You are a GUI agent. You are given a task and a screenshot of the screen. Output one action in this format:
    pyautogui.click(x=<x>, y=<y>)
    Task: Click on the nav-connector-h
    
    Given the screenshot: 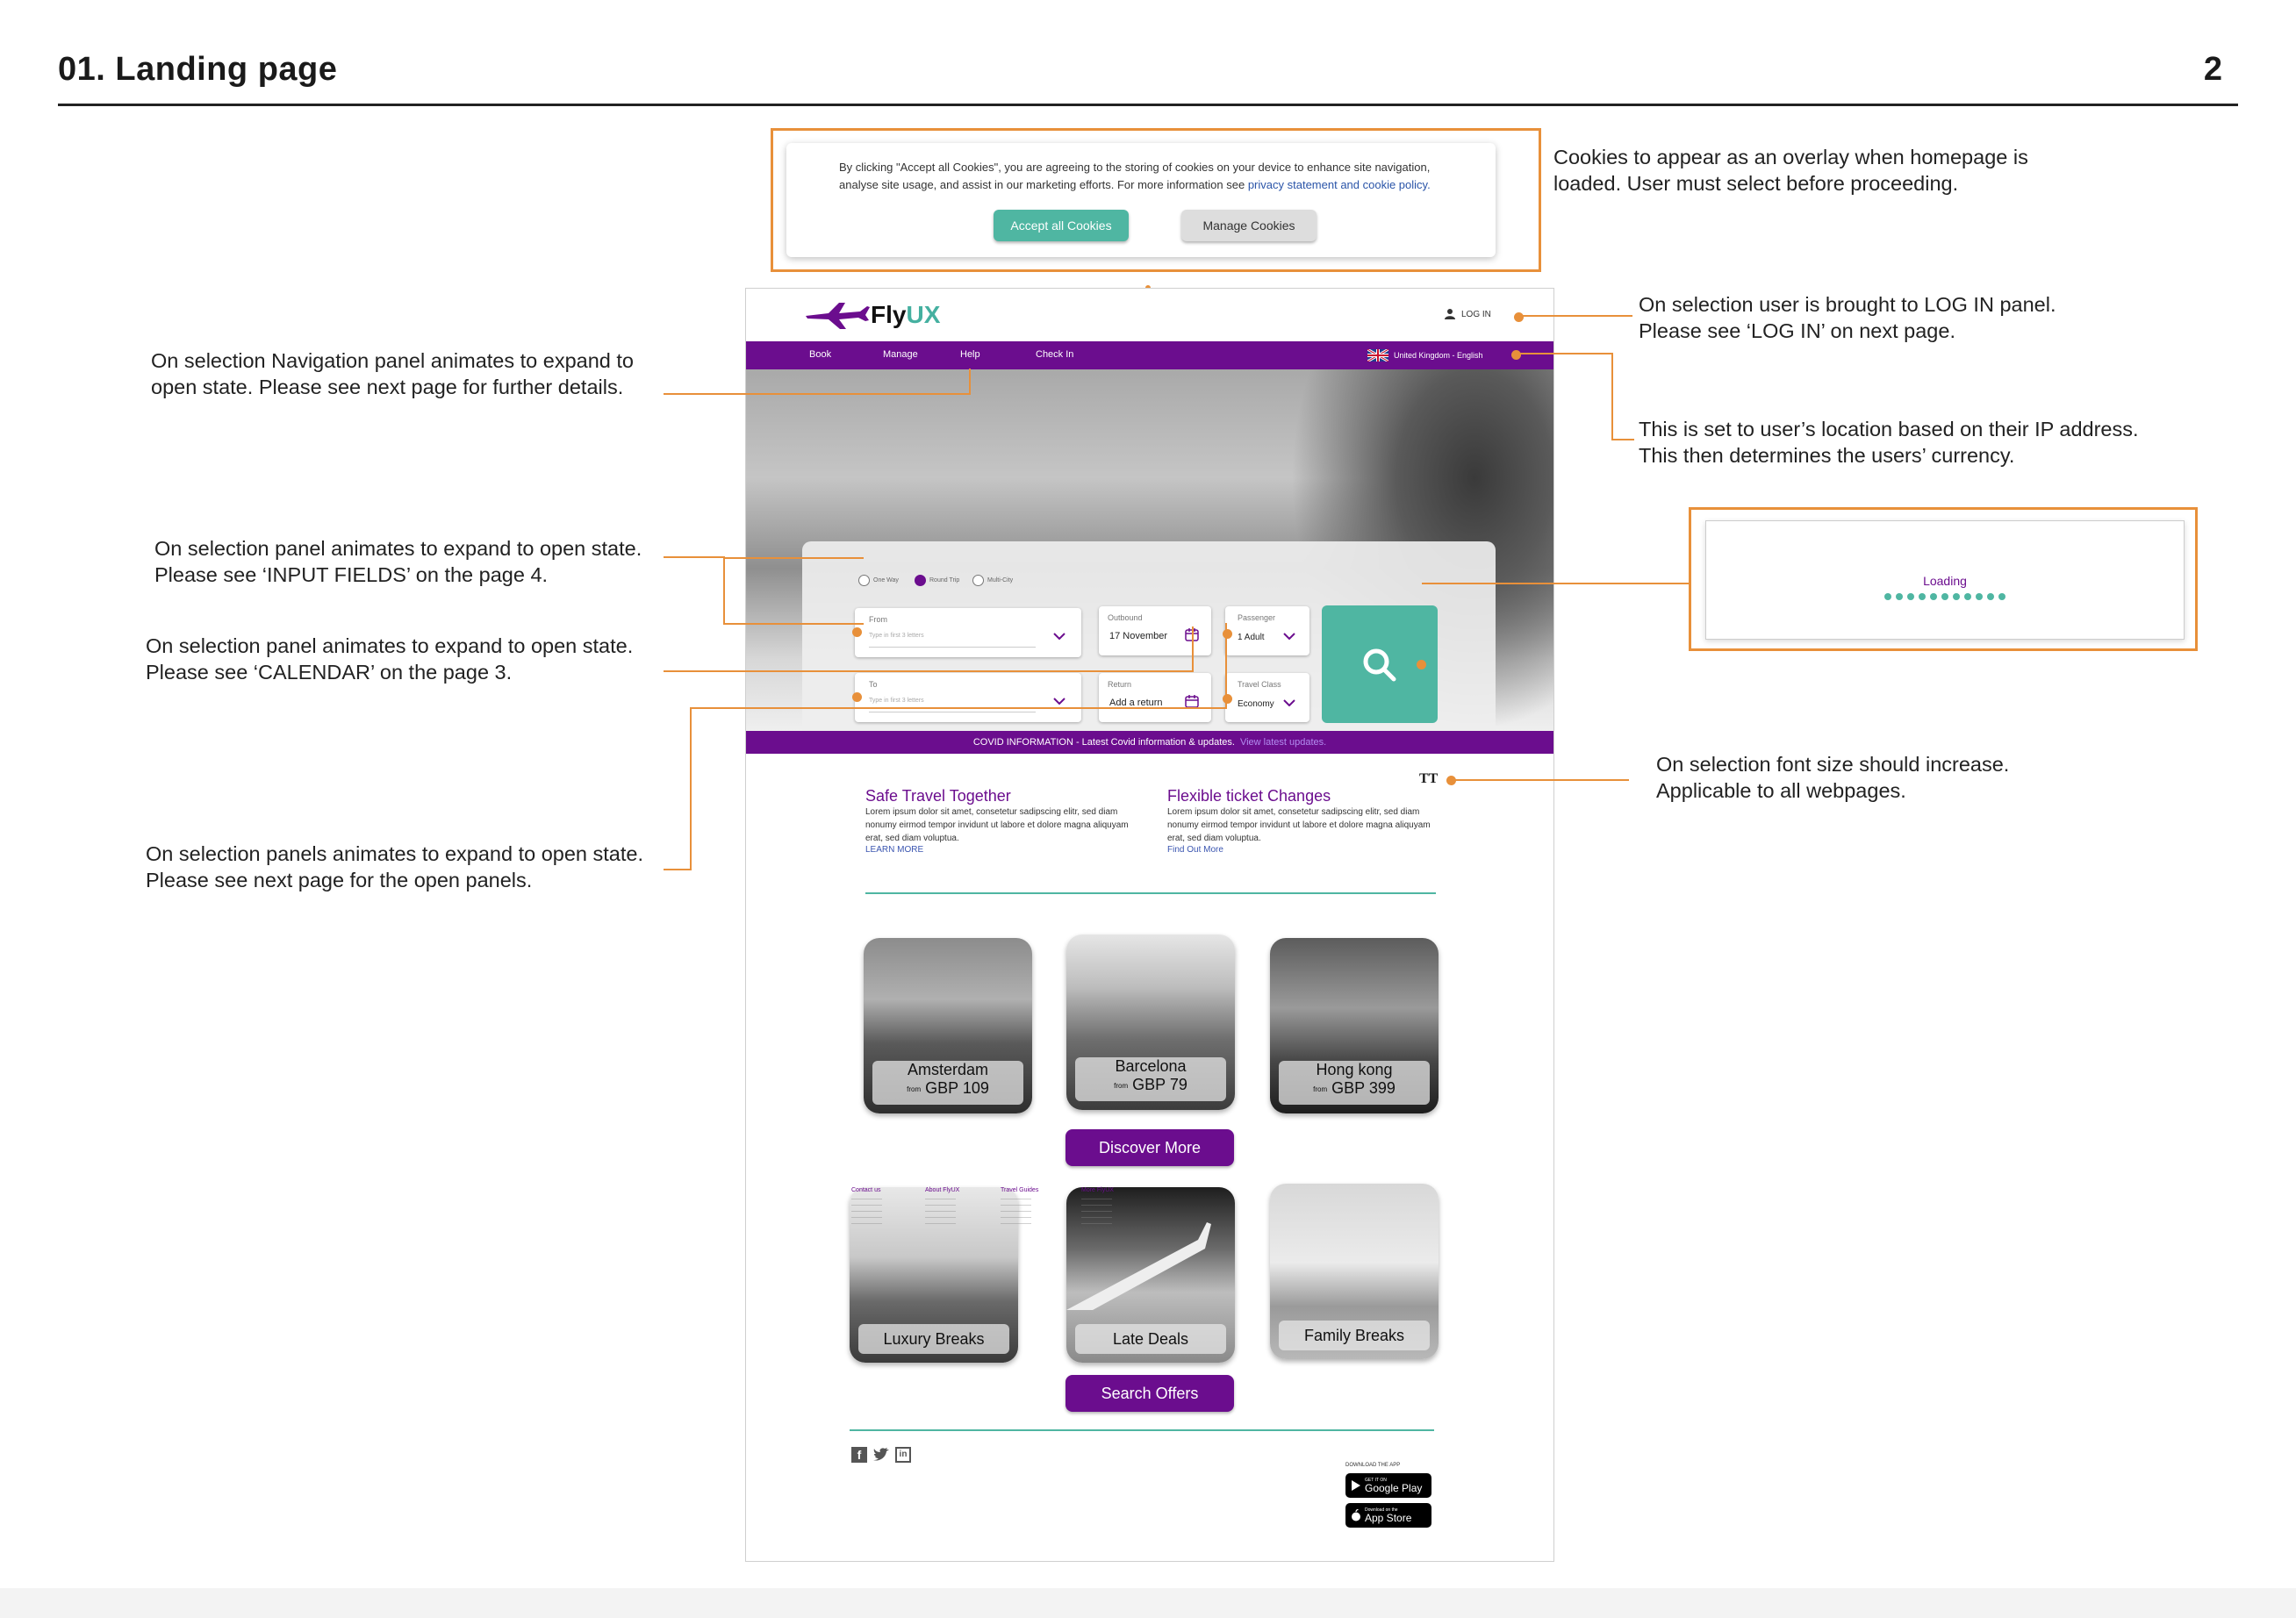 What is the action you would take?
    pyautogui.click(x=817, y=394)
    